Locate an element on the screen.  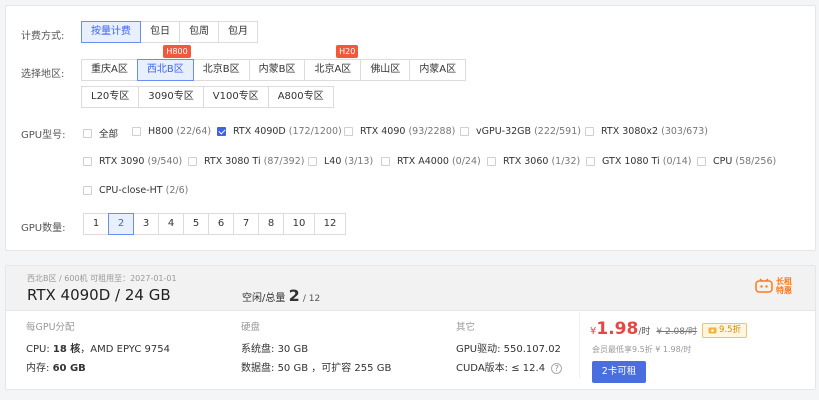
gpu-name: vGPU-32GB is located at coordinates (504, 131).